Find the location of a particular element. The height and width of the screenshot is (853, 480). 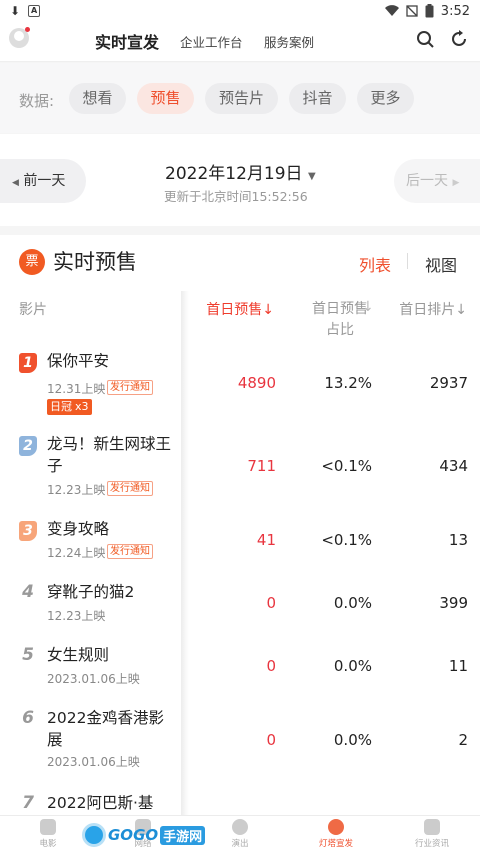

tab-realtime-promotion: 实时宣发 is located at coordinates (127, 41).